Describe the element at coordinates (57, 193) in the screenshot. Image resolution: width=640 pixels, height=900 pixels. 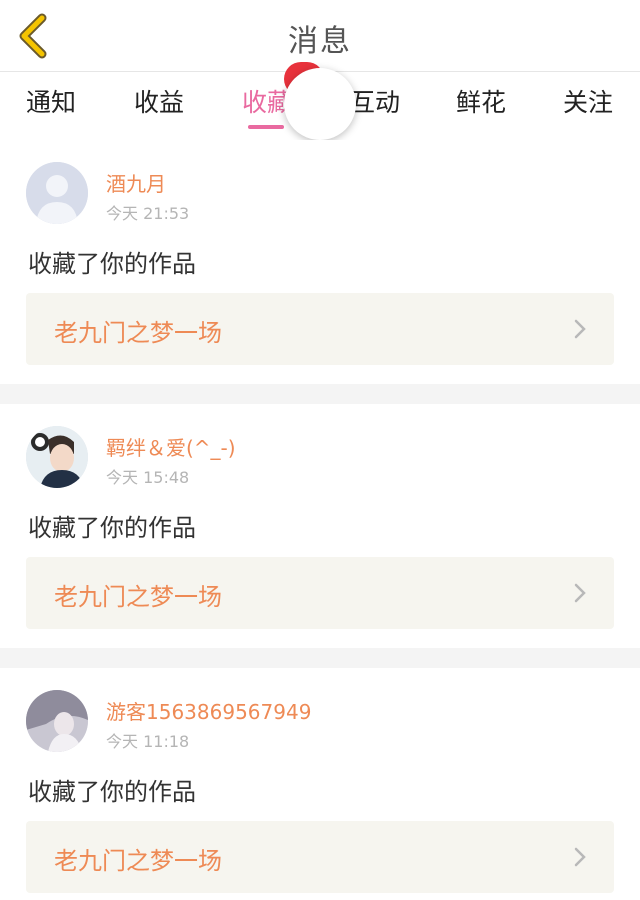
I see `default-avatar-icon` at that location.